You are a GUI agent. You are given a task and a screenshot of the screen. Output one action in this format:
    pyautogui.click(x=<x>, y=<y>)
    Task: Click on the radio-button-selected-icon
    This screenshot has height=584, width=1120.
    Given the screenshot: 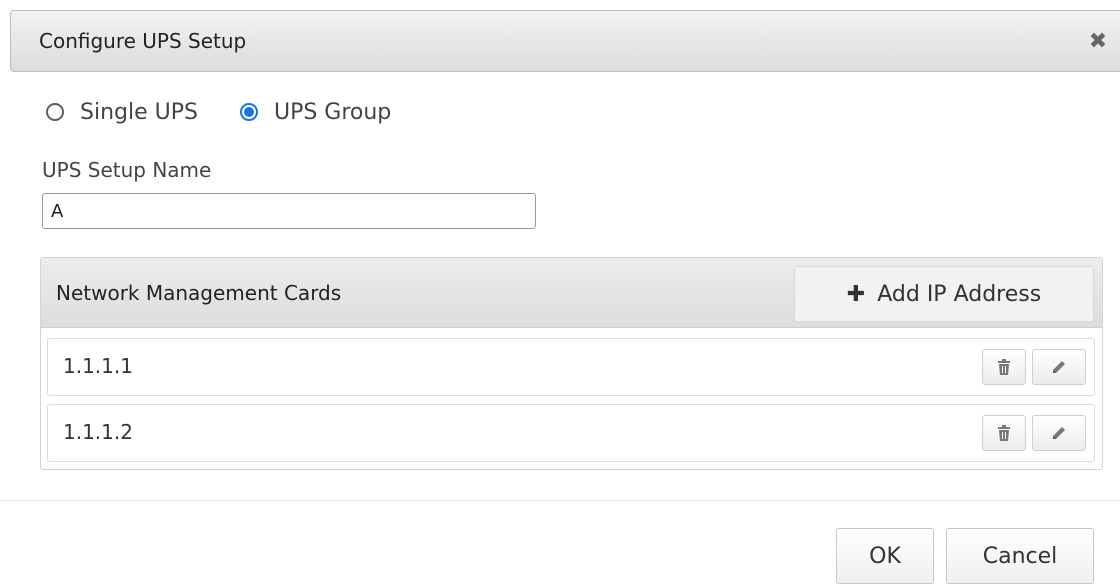 What is the action you would take?
    pyautogui.click(x=248, y=112)
    